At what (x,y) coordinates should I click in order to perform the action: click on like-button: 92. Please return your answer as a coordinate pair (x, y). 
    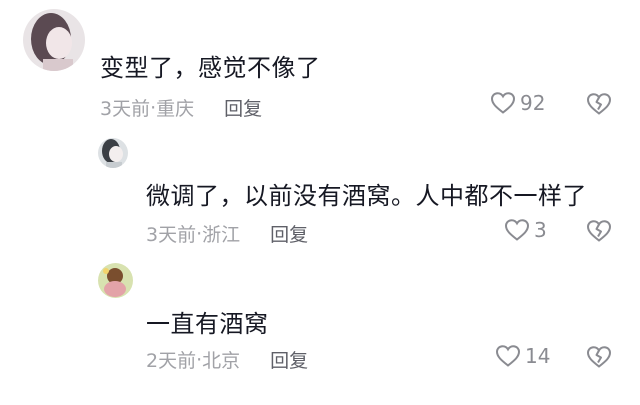
    Looking at the image, I should click on (517, 103).